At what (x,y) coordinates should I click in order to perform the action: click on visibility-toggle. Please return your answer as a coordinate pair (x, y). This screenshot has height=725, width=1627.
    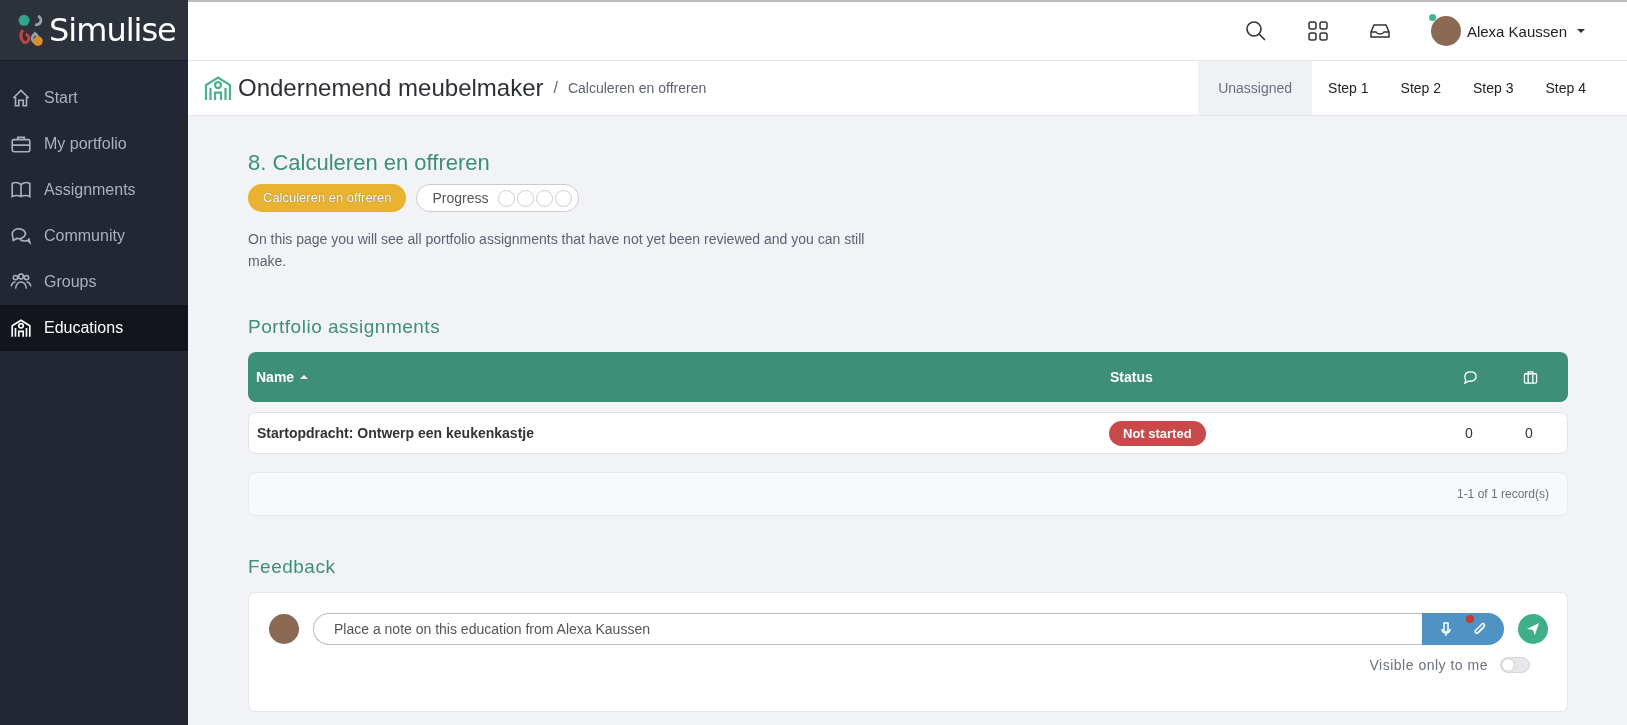
    Looking at the image, I should click on (1515, 665).